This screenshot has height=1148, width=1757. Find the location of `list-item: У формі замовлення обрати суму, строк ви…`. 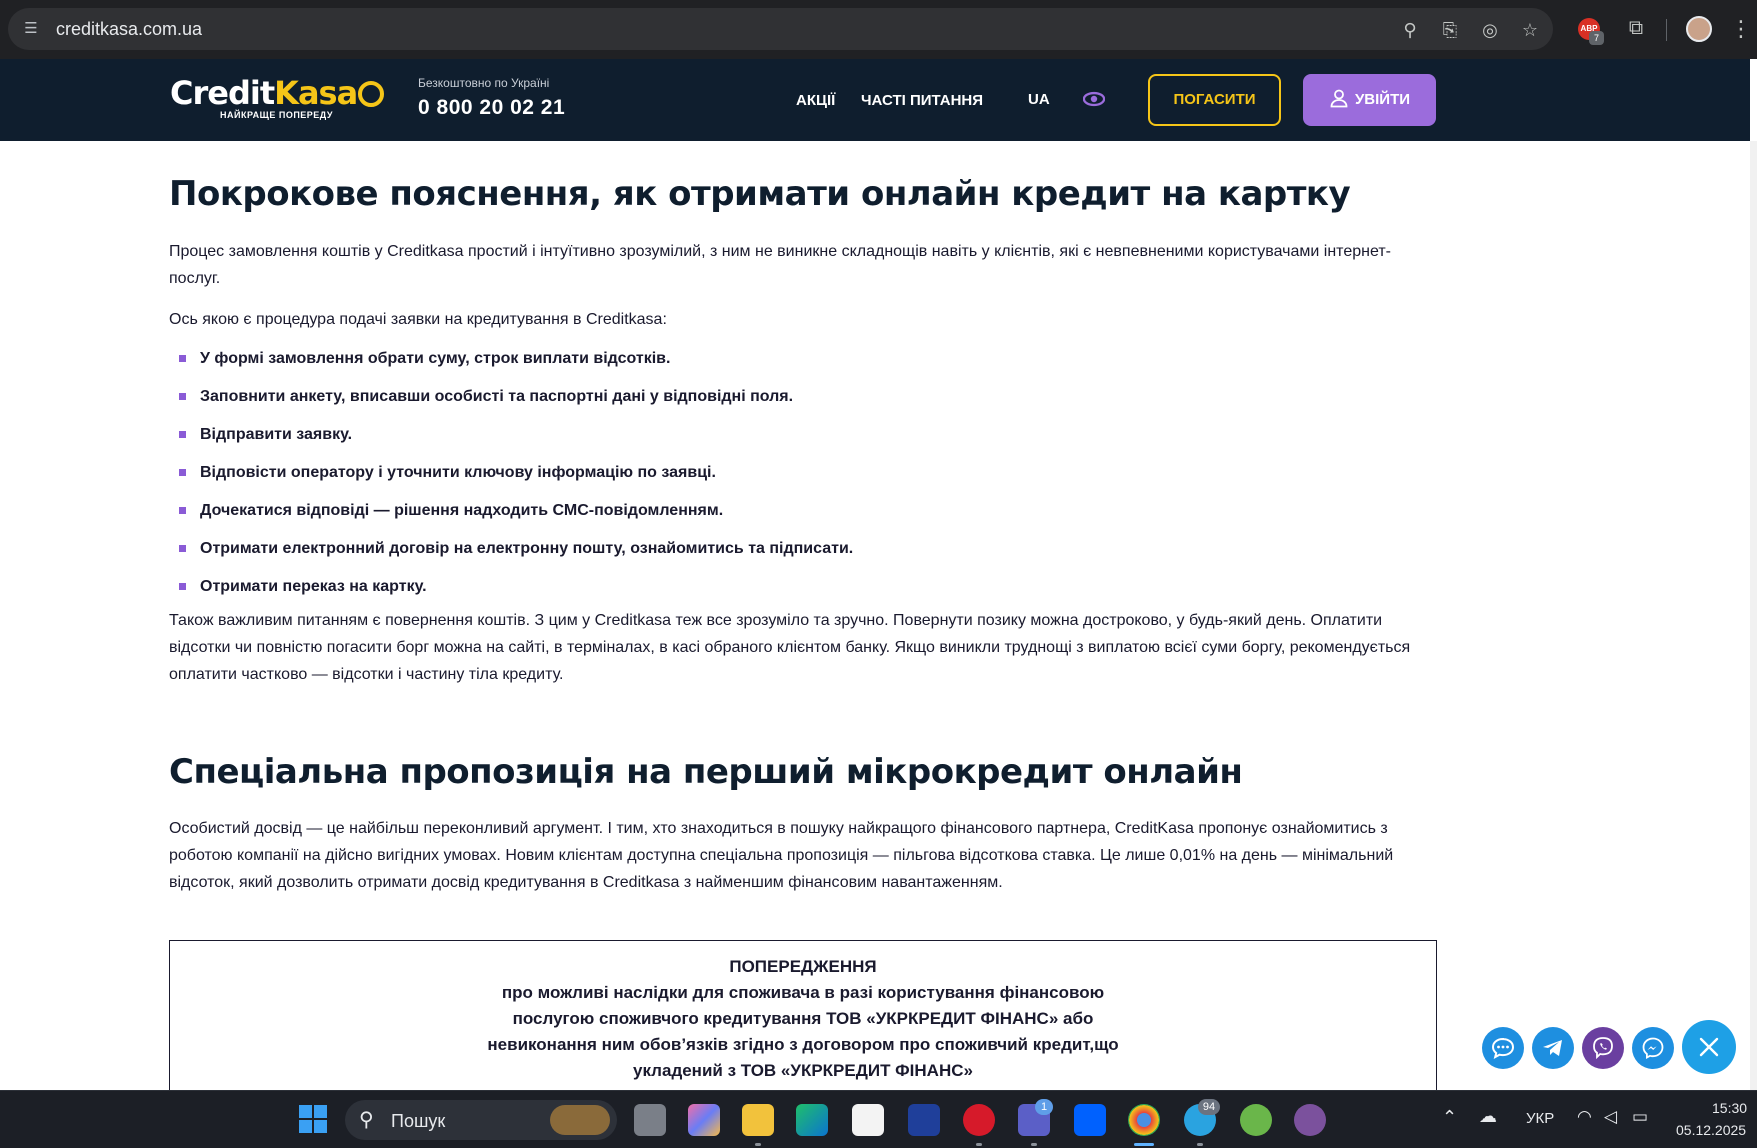

list-item: У формі замовлення обрати суму, строк ви… is located at coordinates (511, 359).